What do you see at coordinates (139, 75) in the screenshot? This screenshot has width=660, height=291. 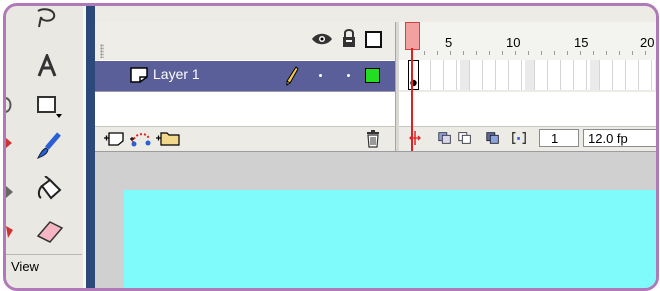 I see `layer-icon` at bounding box center [139, 75].